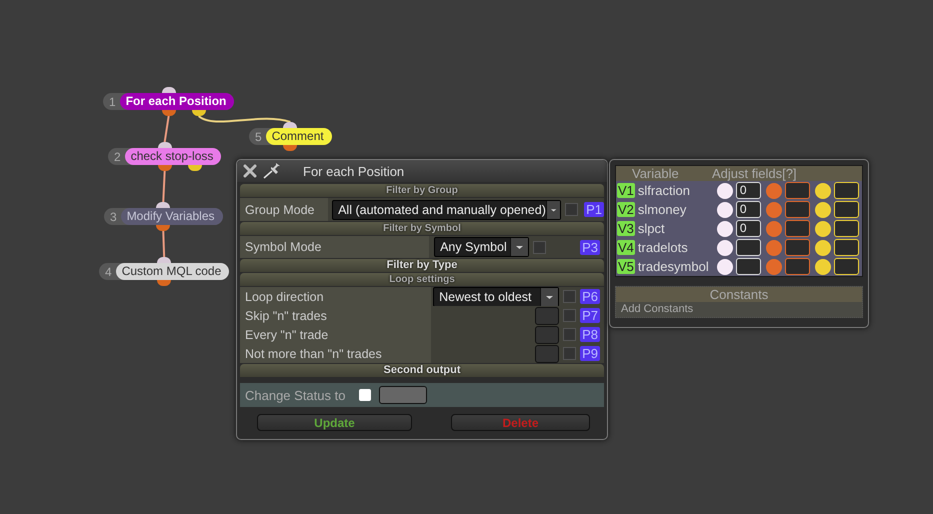  What do you see at coordinates (652, 228) in the screenshot?
I see `variable-name: slpct` at bounding box center [652, 228].